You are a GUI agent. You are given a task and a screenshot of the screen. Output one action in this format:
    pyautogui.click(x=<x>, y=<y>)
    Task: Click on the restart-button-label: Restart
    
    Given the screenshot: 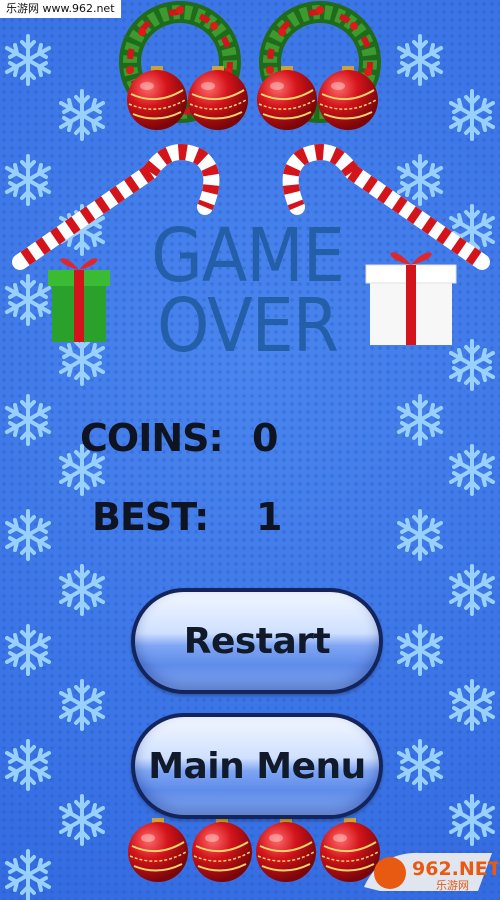 What is the action you would take?
    pyautogui.click(x=257, y=641)
    